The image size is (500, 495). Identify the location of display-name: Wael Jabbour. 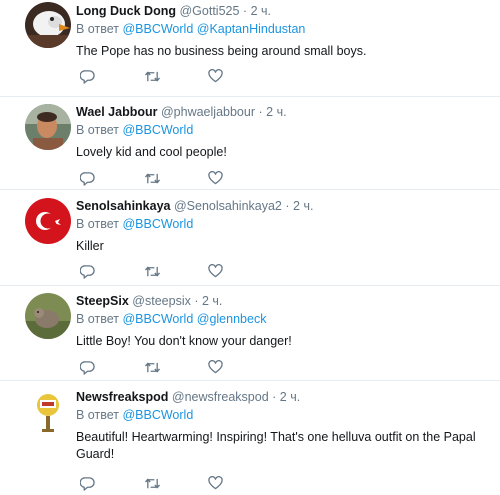
(117, 112).